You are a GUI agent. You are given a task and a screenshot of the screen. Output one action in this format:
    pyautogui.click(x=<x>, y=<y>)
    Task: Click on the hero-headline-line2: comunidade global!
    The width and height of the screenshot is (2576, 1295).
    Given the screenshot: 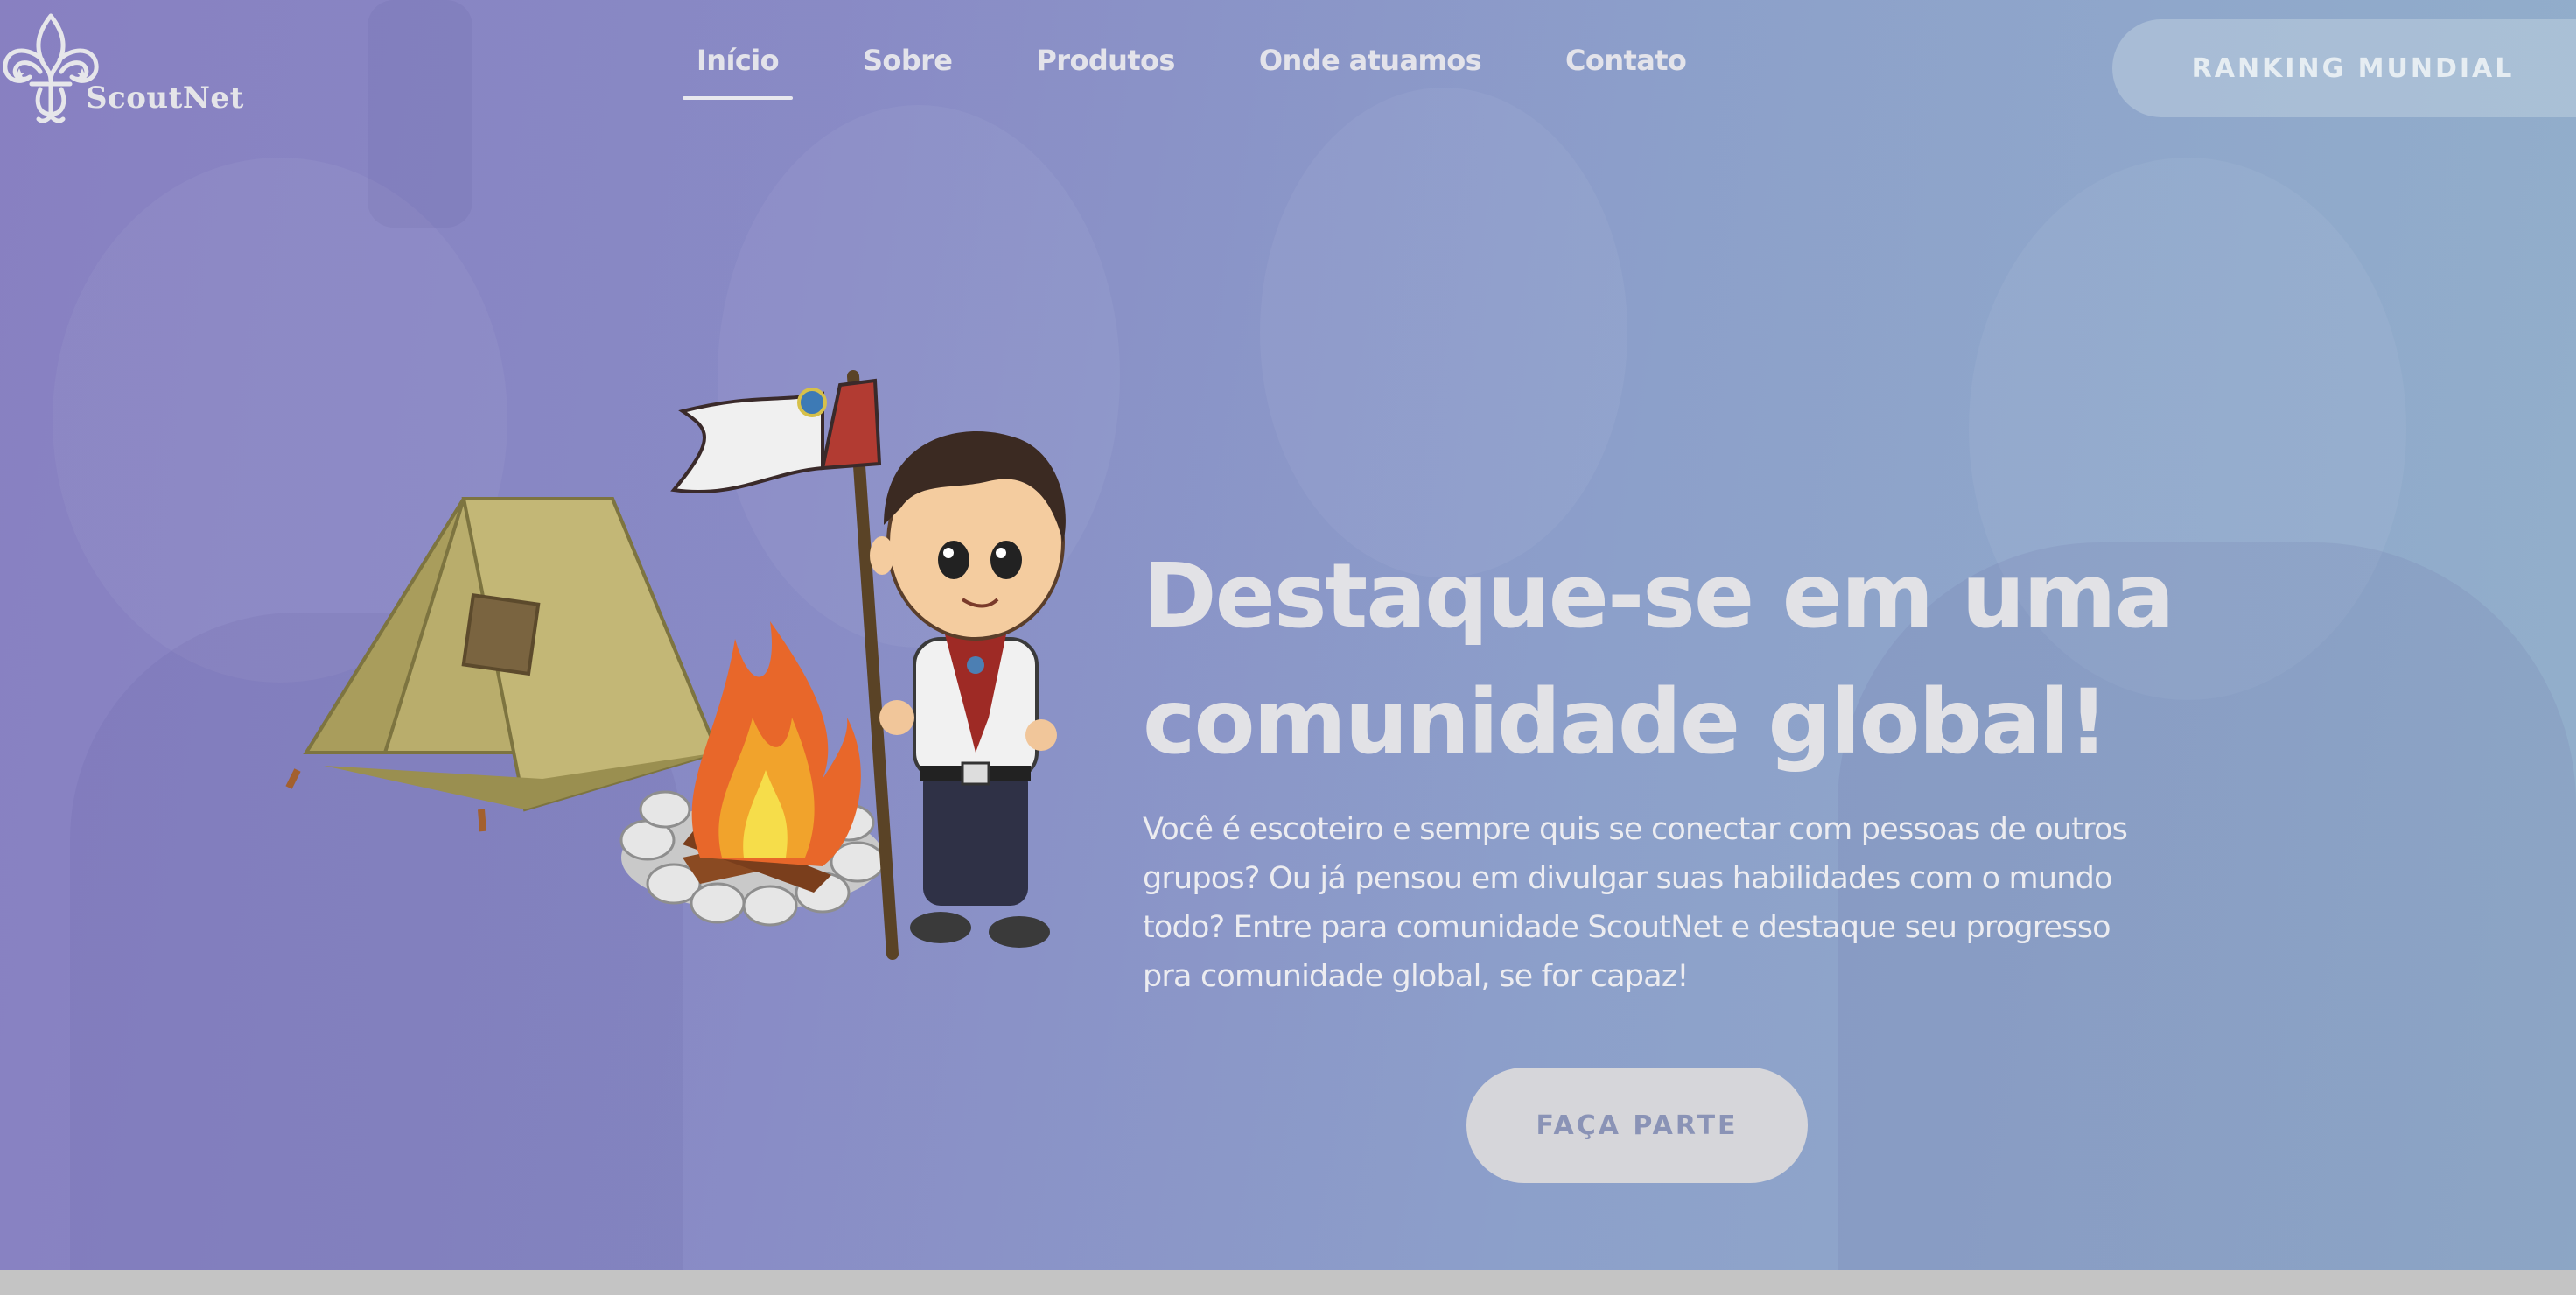 What is the action you would take?
    pyautogui.click(x=1626, y=722)
    